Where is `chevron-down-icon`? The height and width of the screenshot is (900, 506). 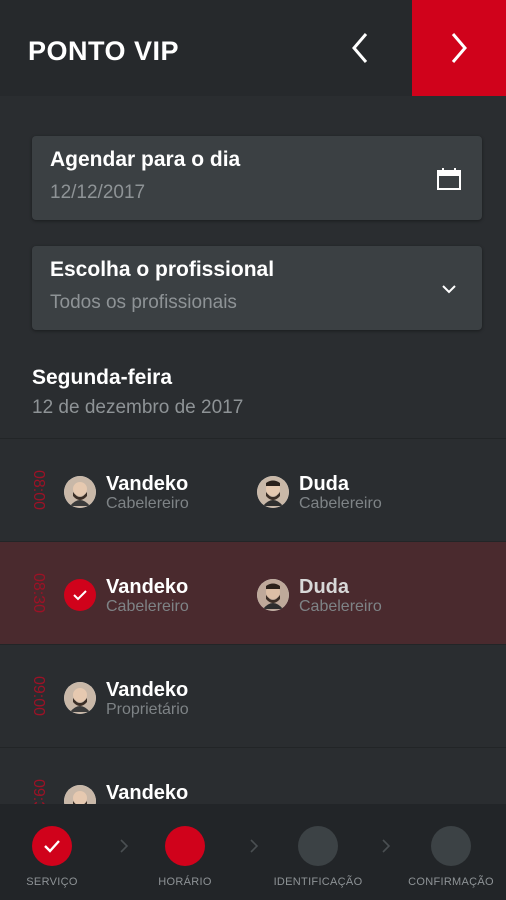 chevron-down-icon is located at coordinates (449, 289).